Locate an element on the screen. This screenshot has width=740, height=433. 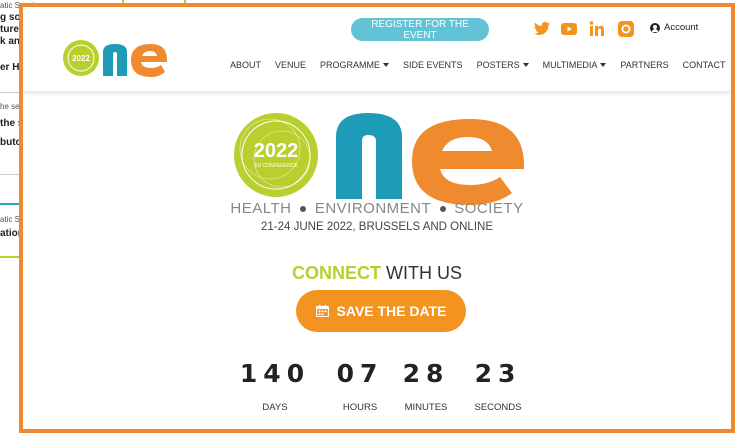
register-button: REGISTER FOR THE EVENT is located at coordinates (420, 29).